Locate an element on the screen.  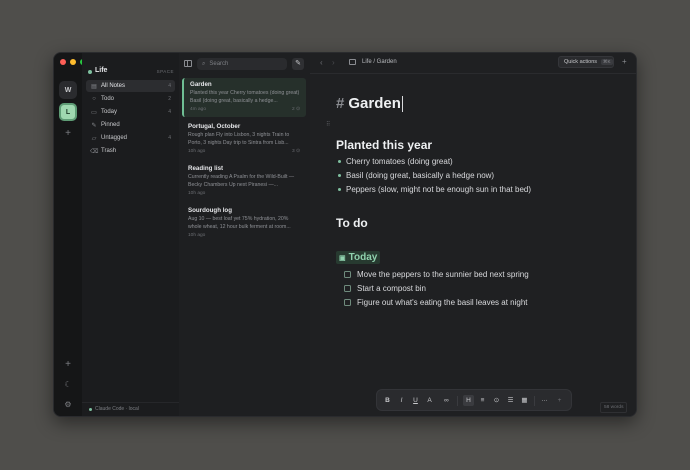
task-check-icon: ⊙ is located at coordinates (496, 400).